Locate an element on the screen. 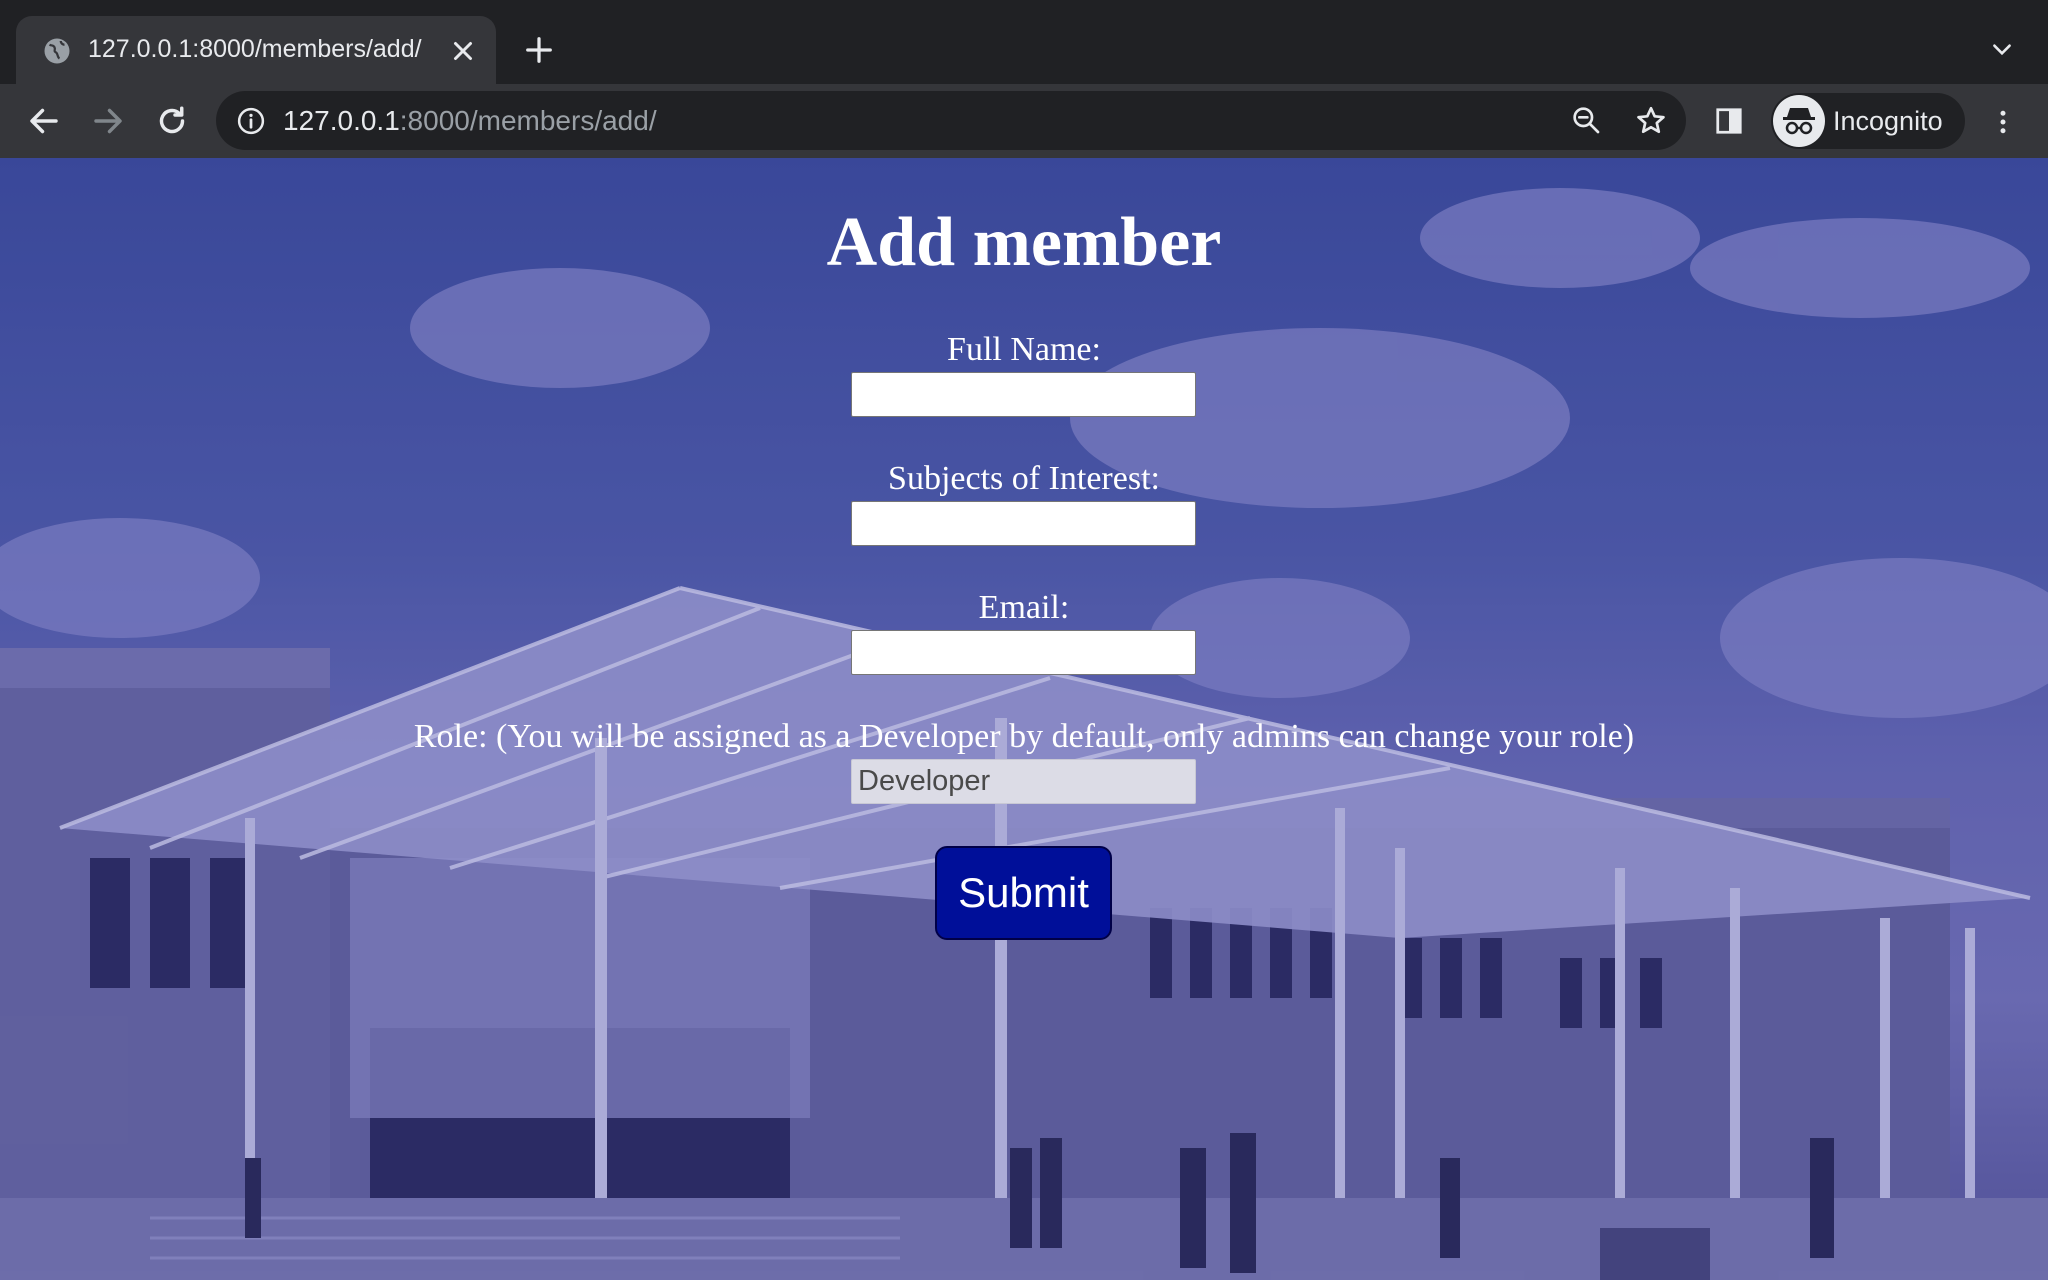 The width and height of the screenshot is (2048, 1280). kebab-menu-icon is located at coordinates (2003, 122).